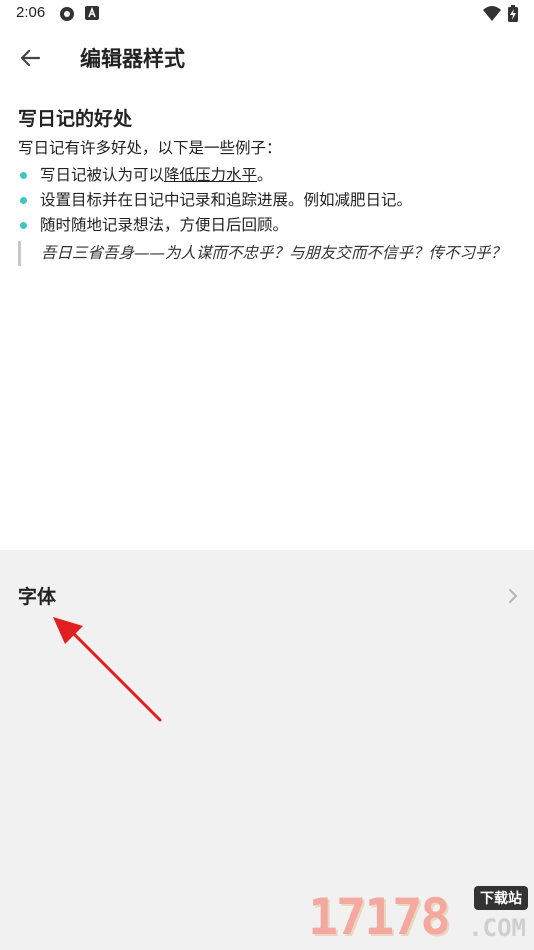 This screenshot has width=534, height=950. Describe the element at coordinates (164, 225) in the screenshot. I see `bullet-text: 随时随地记录想法，方便日后回顾。` at that location.